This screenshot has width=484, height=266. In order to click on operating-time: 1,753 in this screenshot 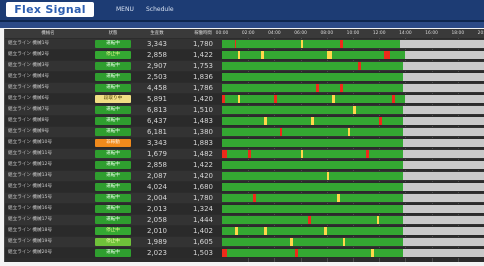, I will do `click(203, 66)`.